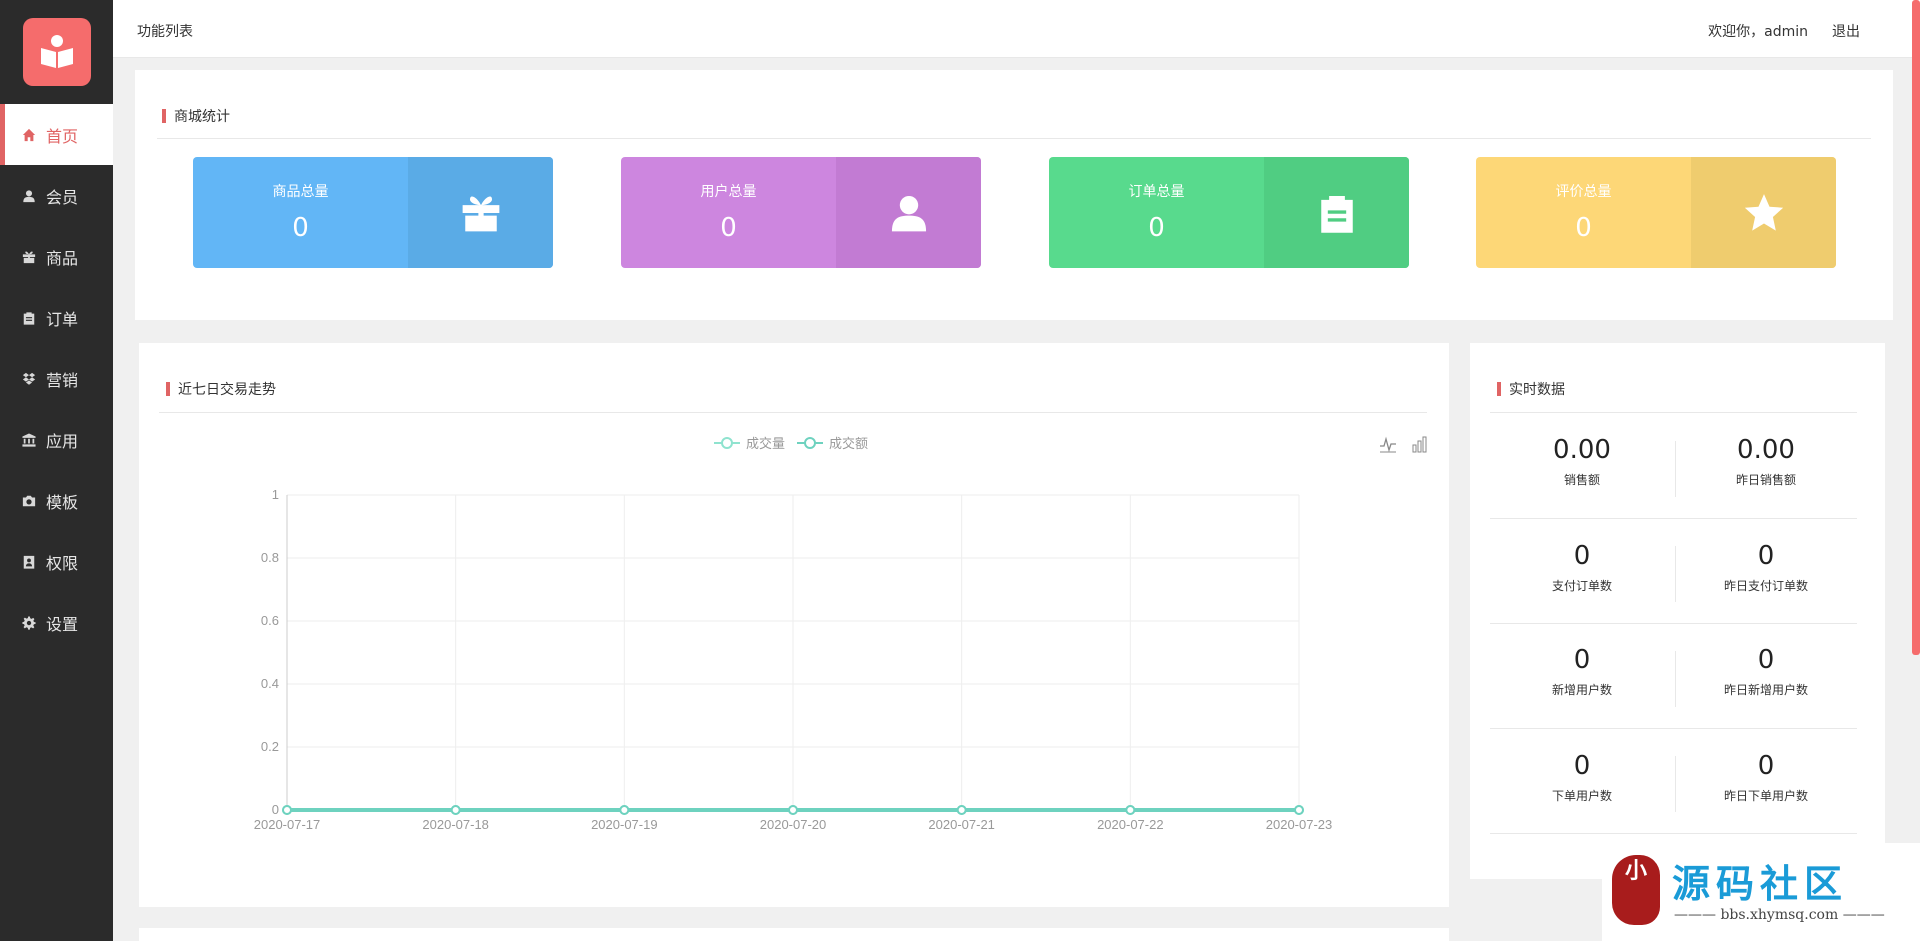 This screenshot has height=941, width=1920. Describe the element at coordinates (62, 624) in the screenshot. I see `sidebar-item-label: 设置` at that location.